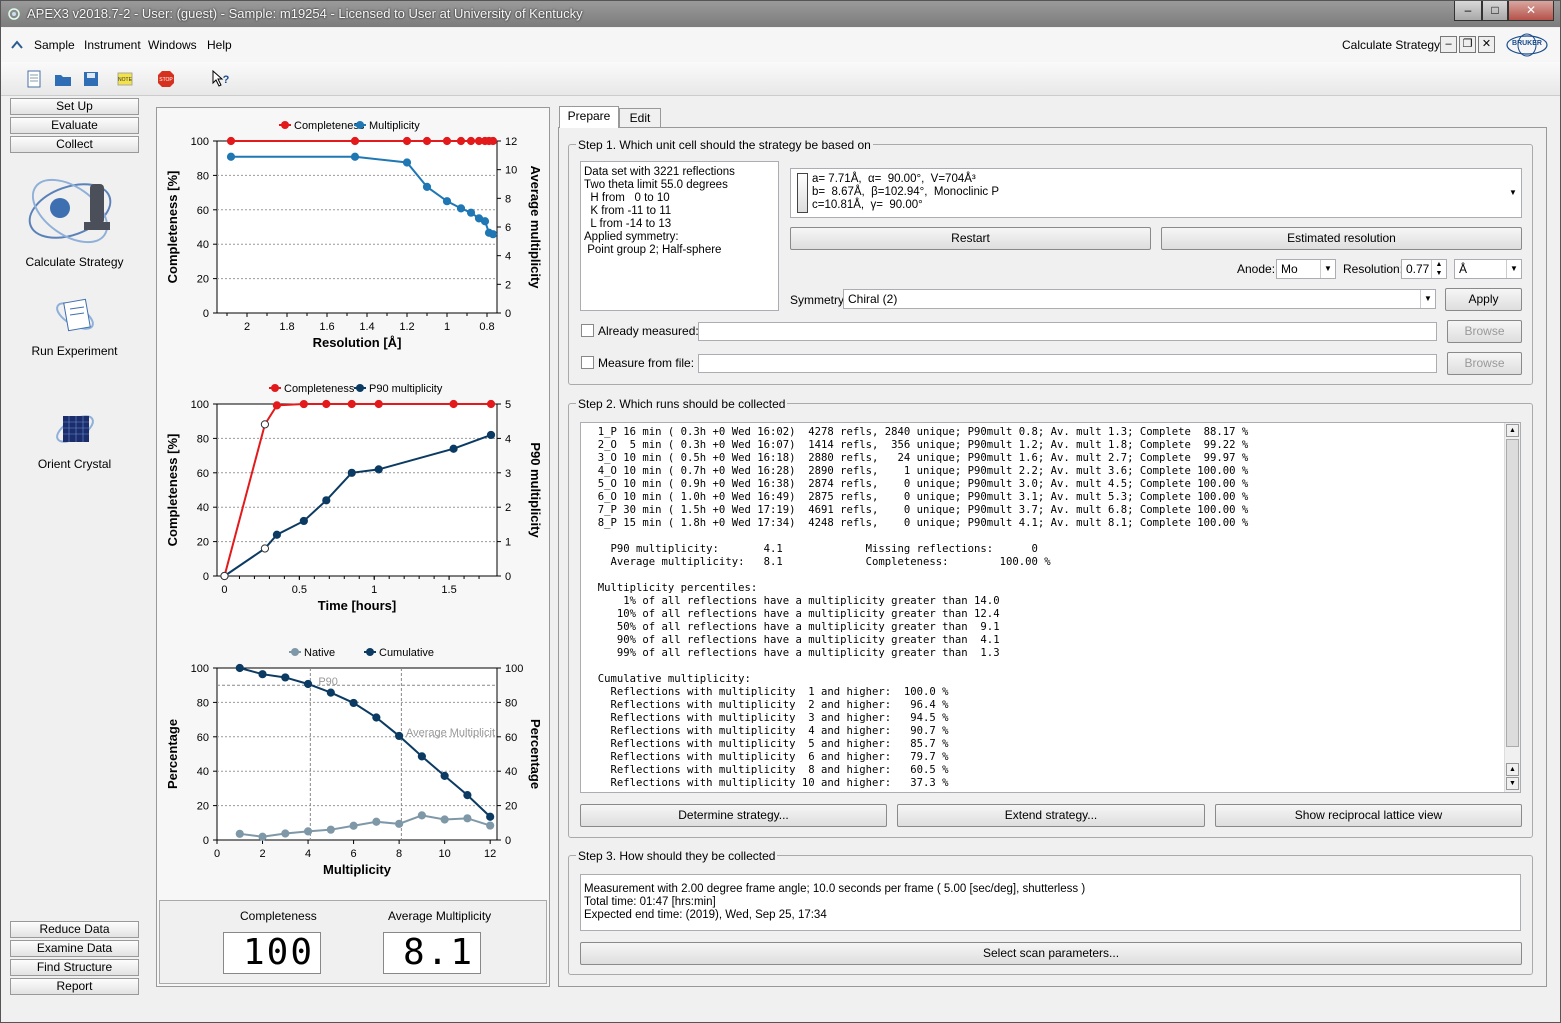 The height and width of the screenshot is (1023, 1561). What do you see at coordinates (374, 590) in the screenshot?
I see `x-tick-label: 1` at bounding box center [374, 590].